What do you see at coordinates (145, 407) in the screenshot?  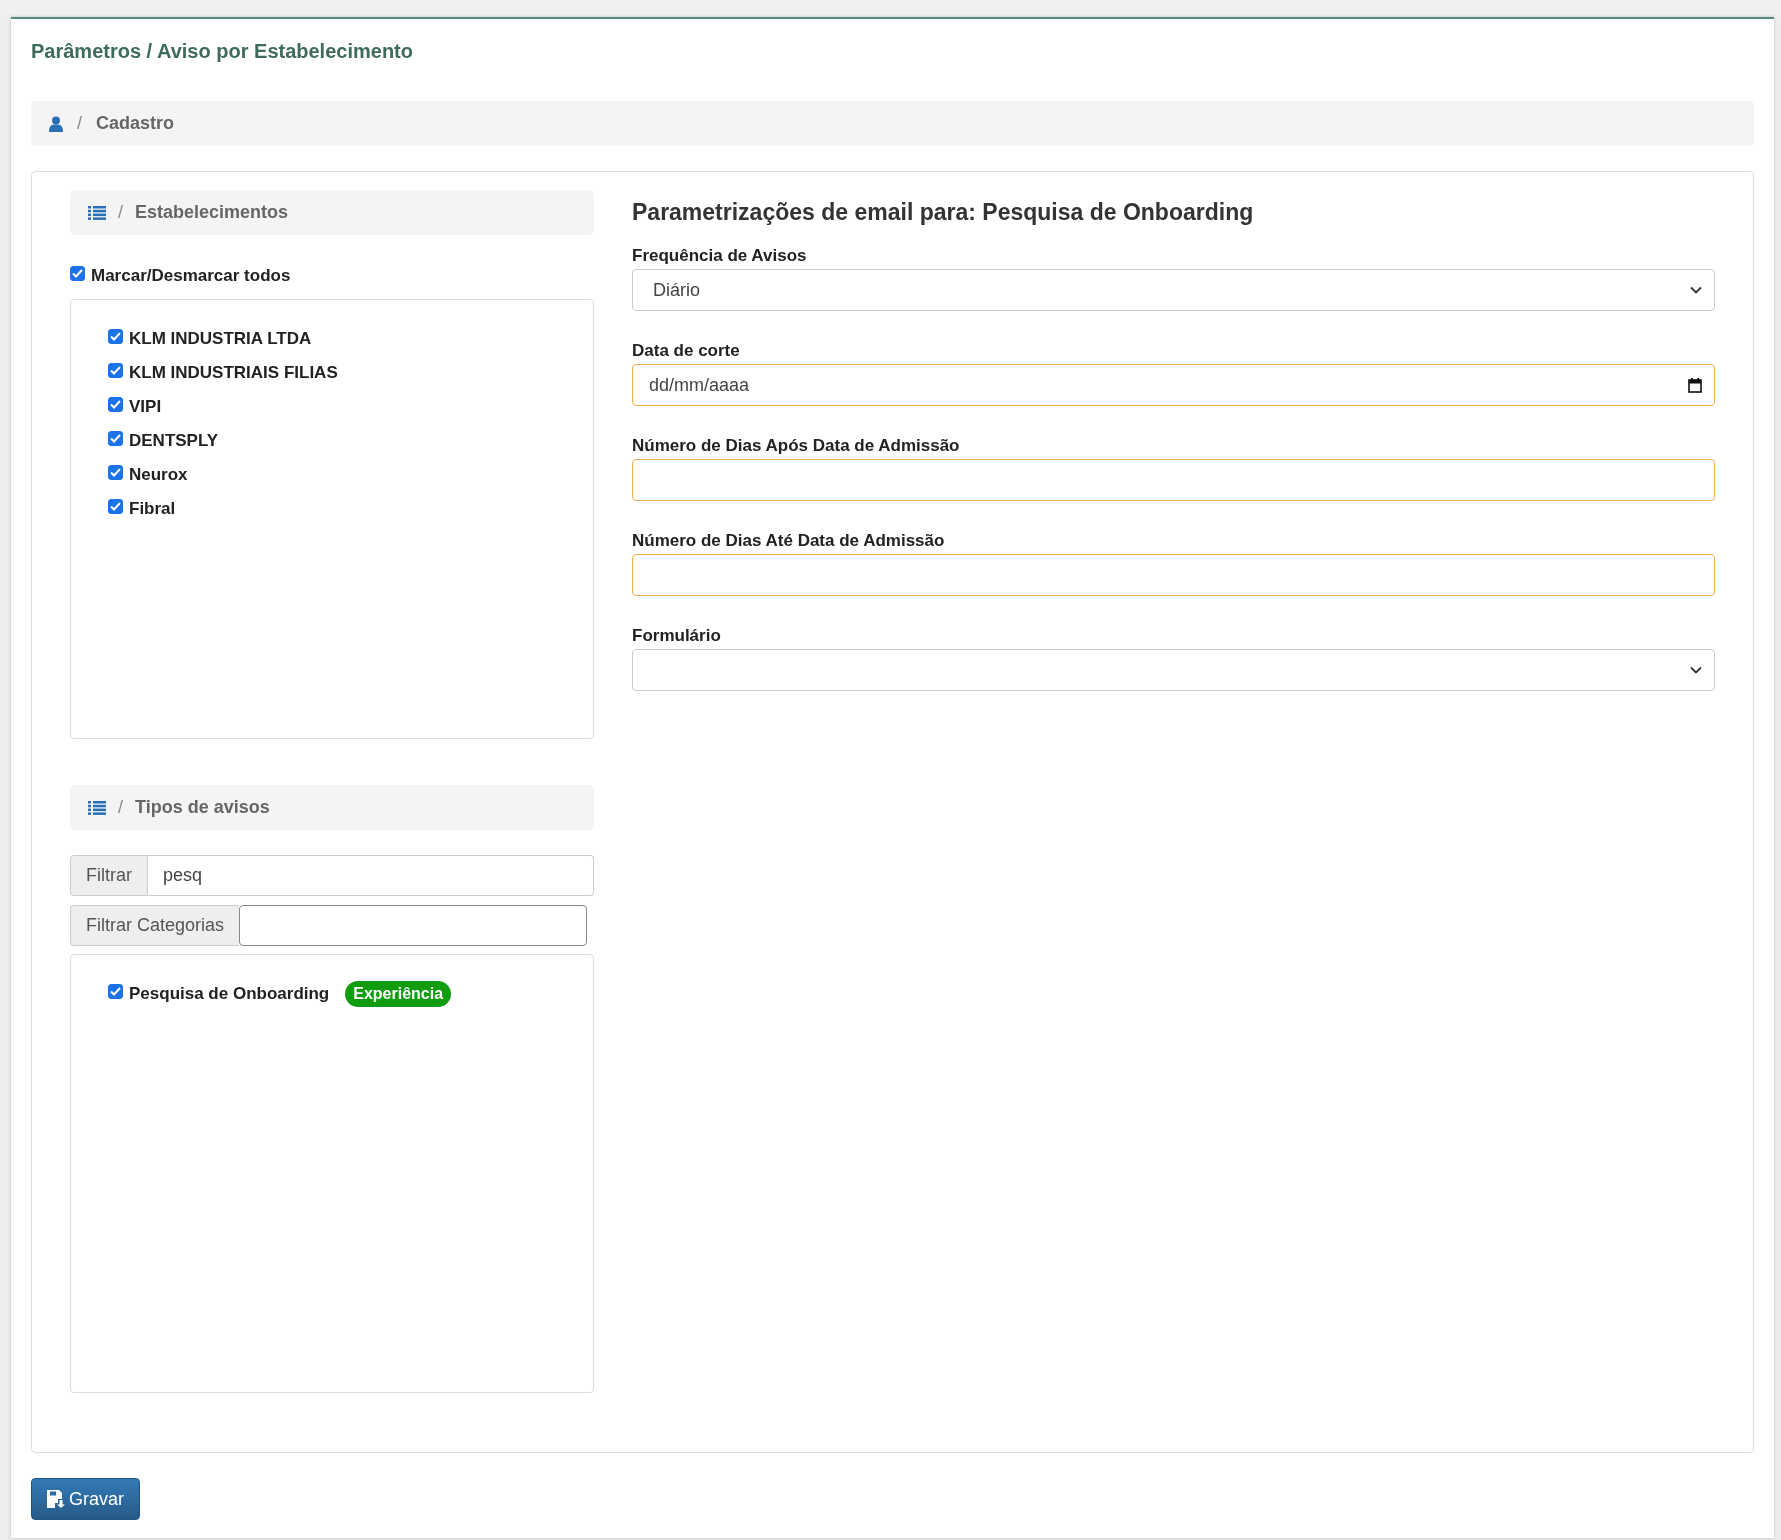 I see `checkbox-label: VIPI` at bounding box center [145, 407].